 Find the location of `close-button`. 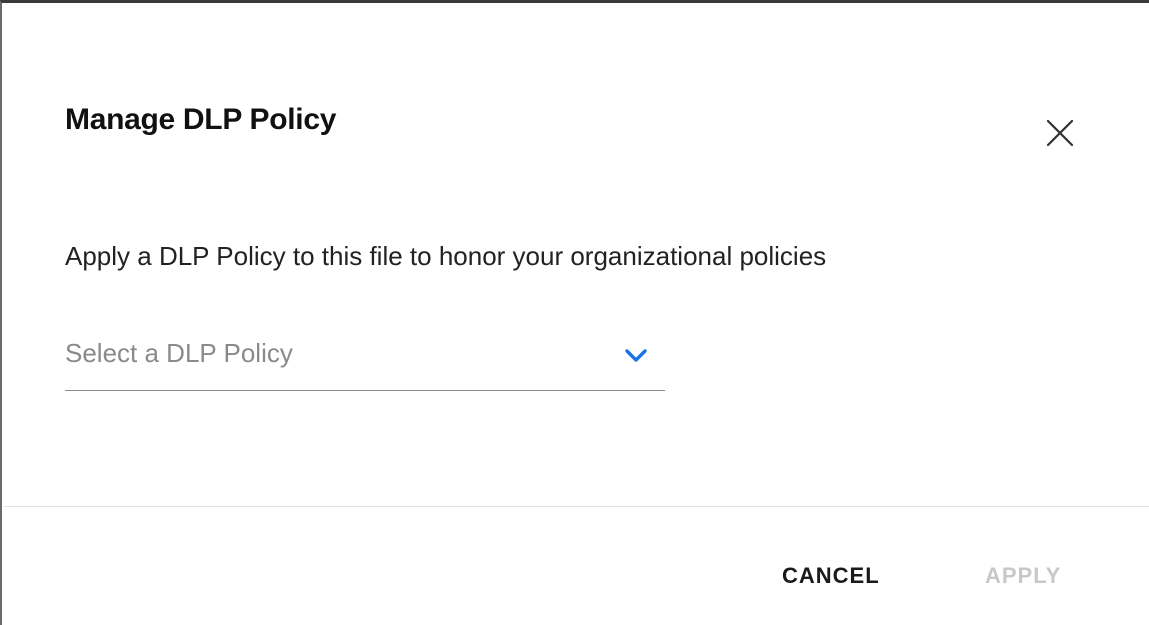

close-button is located at coordinates (1060, 133).